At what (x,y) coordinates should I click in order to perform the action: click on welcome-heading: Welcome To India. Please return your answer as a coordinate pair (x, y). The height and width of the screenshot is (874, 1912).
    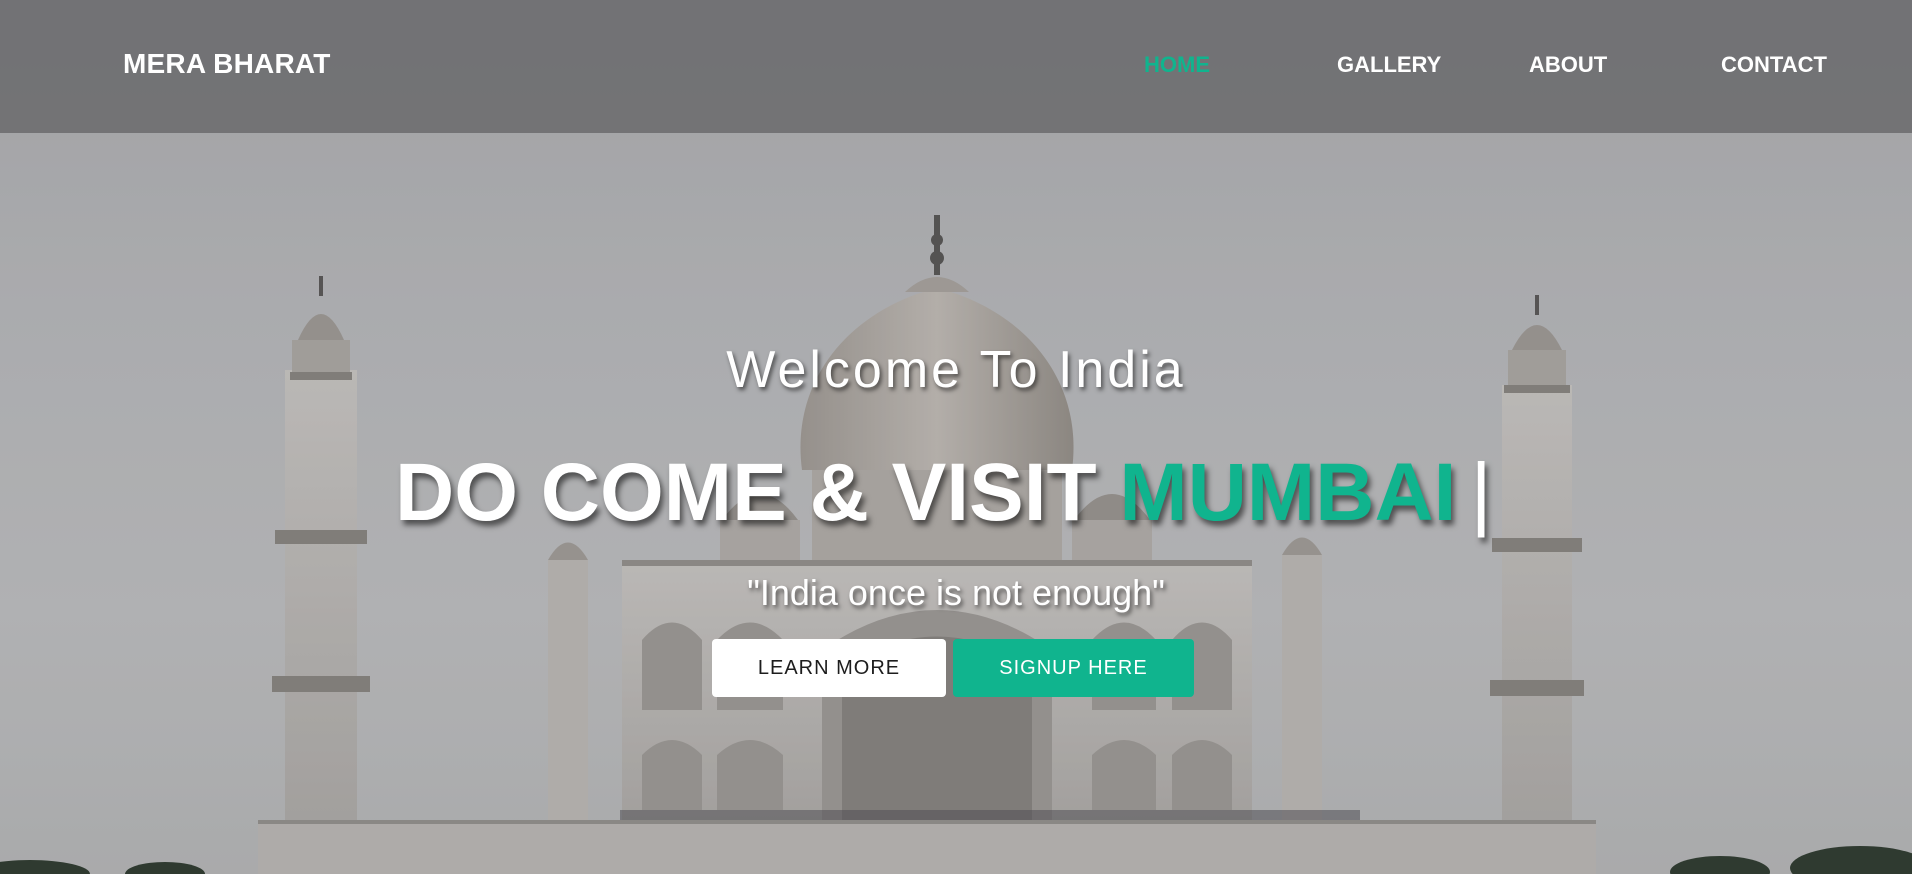
    Looking at the image, I should click on (956, 370).